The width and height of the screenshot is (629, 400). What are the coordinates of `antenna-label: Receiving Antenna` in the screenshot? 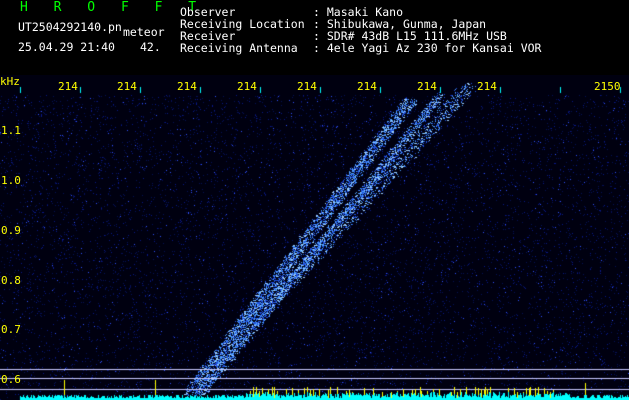 It's located at (239, 48).